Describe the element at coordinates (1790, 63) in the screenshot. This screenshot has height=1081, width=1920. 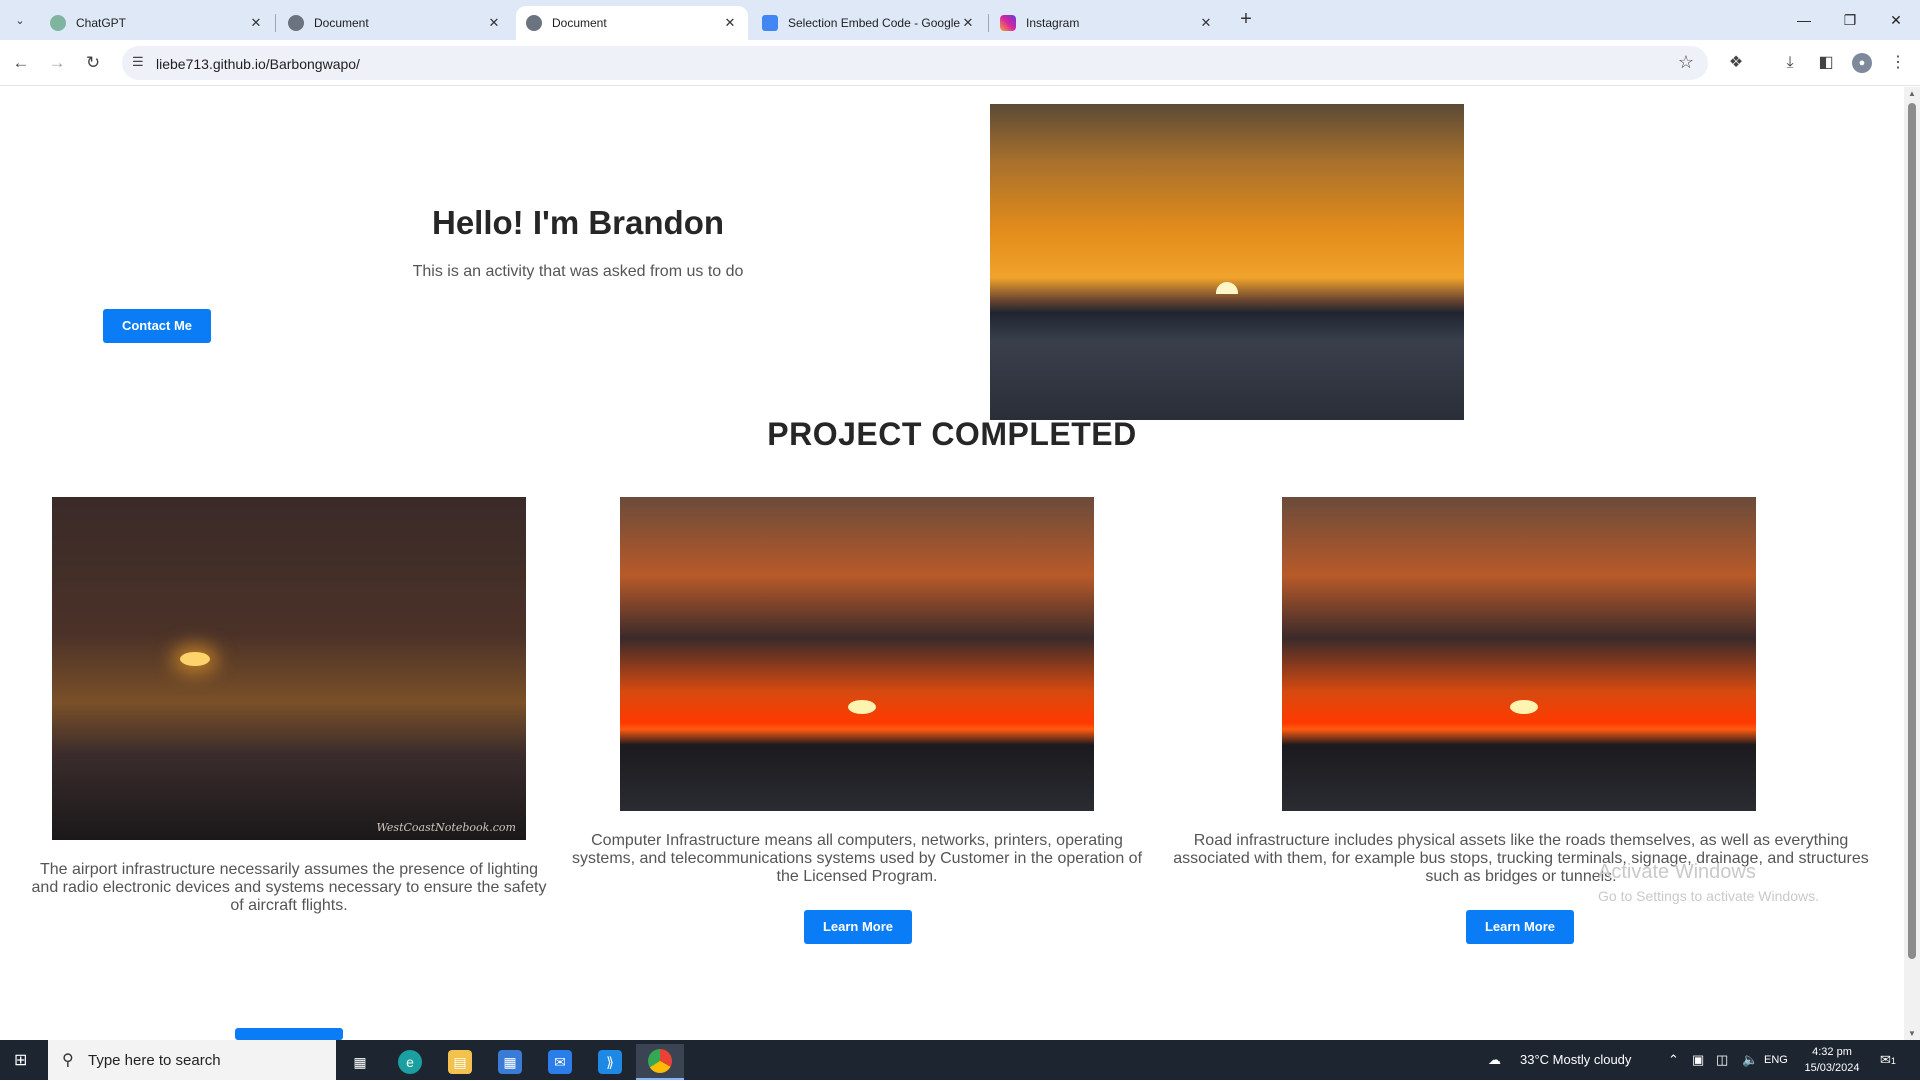
I see `download-icon: ⤓` at that location.